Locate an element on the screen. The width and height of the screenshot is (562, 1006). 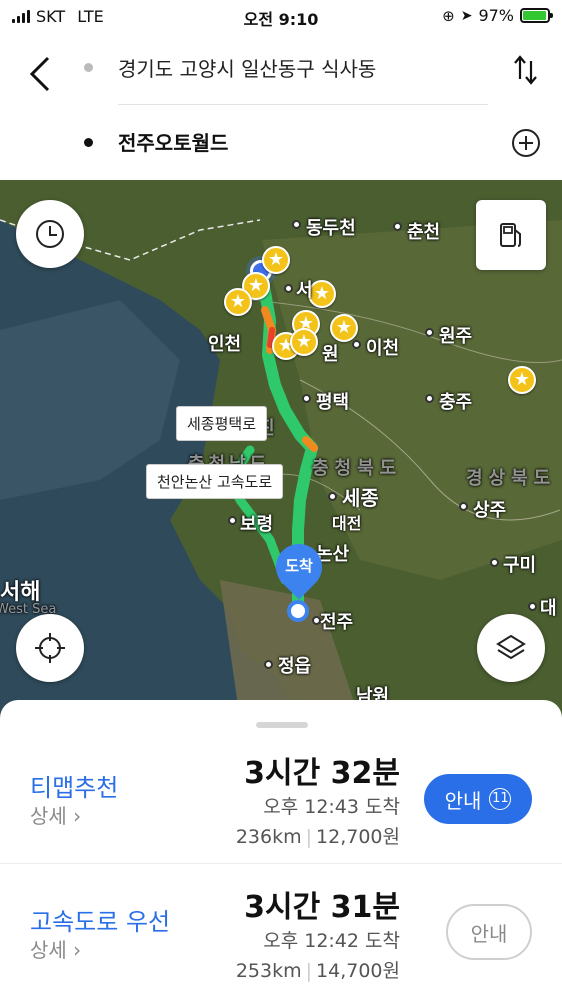
option-duration: 3시간 31분 is located at coordinates (322, 907).